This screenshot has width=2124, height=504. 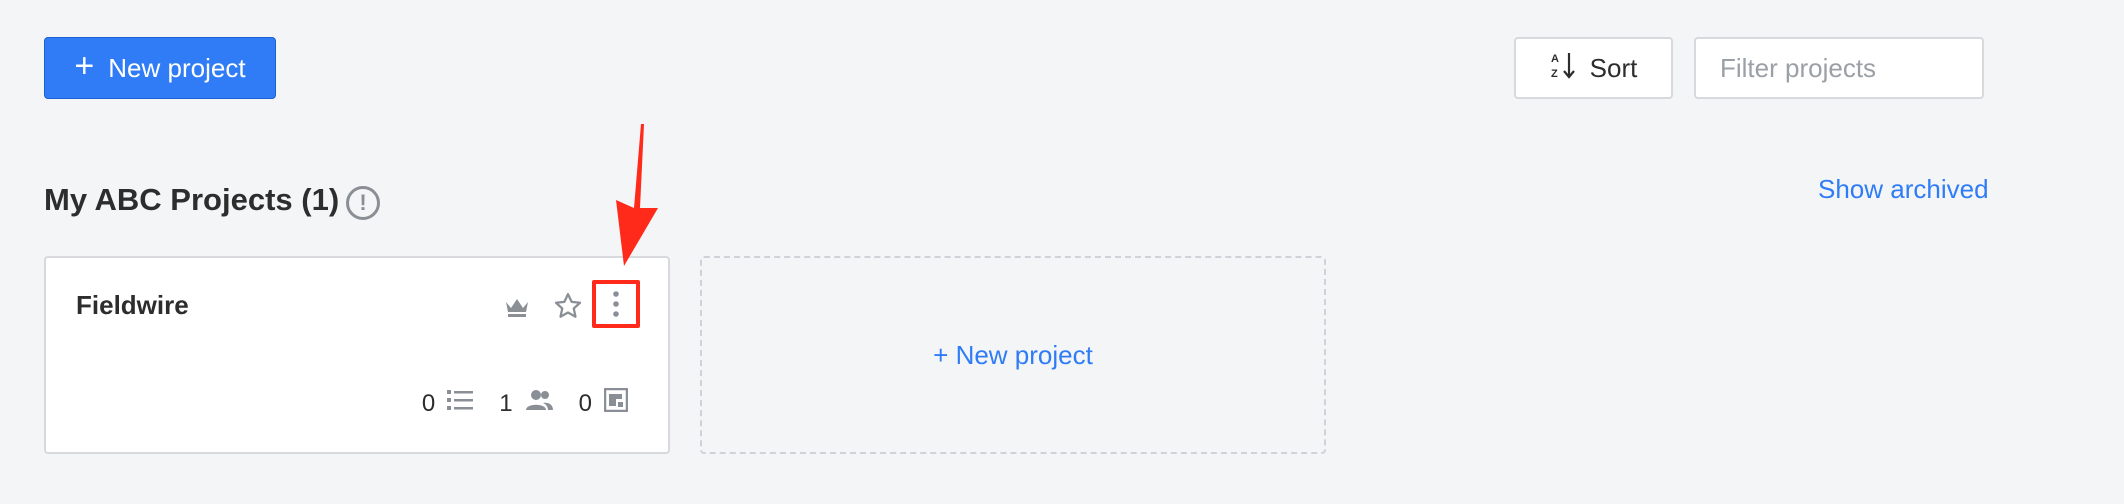 I want to click on tasks-count: 0, so click(x=428, y=403).